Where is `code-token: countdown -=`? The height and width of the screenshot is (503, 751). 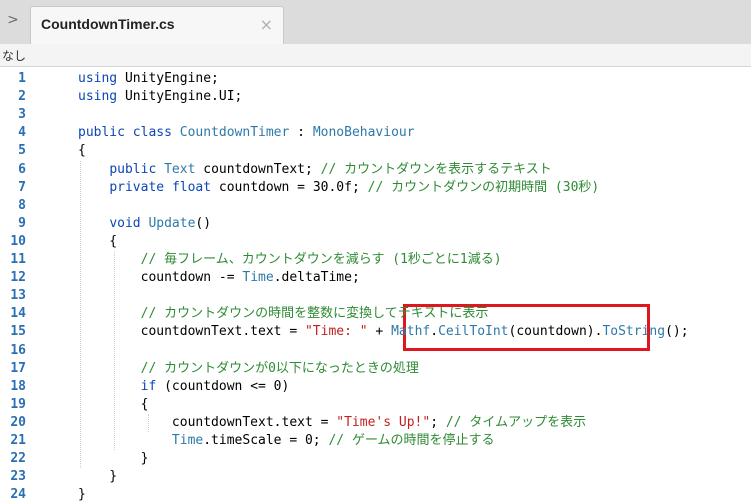 code-token: countdown -= is located at coordinates (160, 278).